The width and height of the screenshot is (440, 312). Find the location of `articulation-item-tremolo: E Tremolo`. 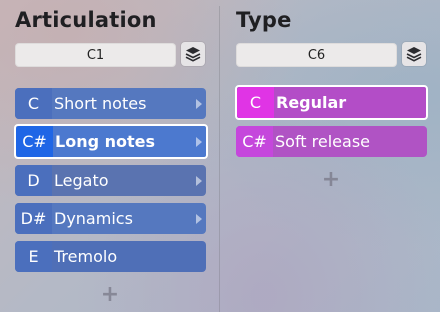

articulation-item-tremolo: E Tremolo is located at coordinates (110, 256).